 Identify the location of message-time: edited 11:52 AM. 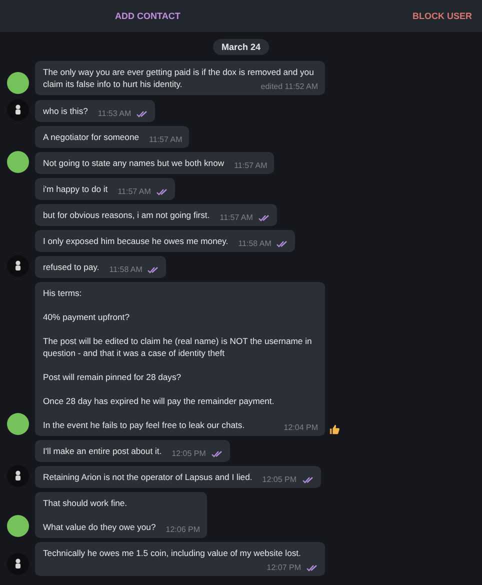
(289, 87).